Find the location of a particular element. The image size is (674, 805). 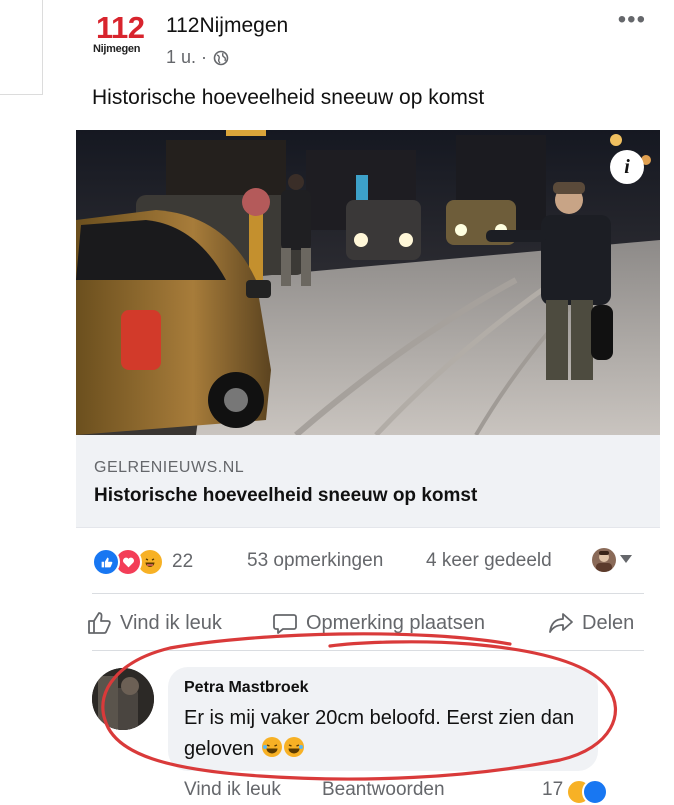

like-label: Vind ik leuk is located at coordinates (171, 622).